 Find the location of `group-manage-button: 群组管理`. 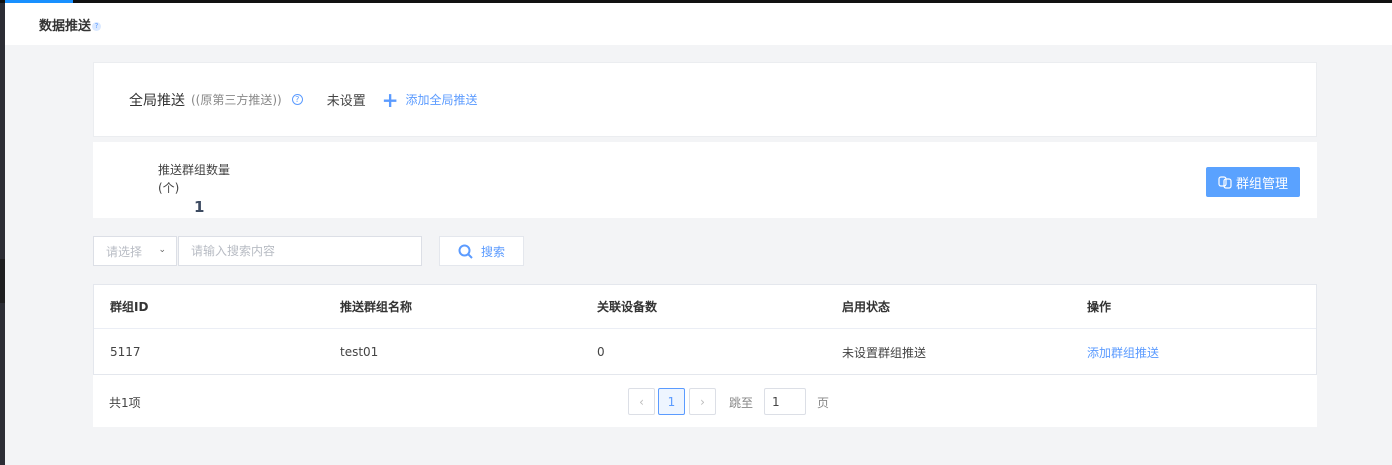

group-manage-button: 群组管理 is located at coordinates (1253, 182).